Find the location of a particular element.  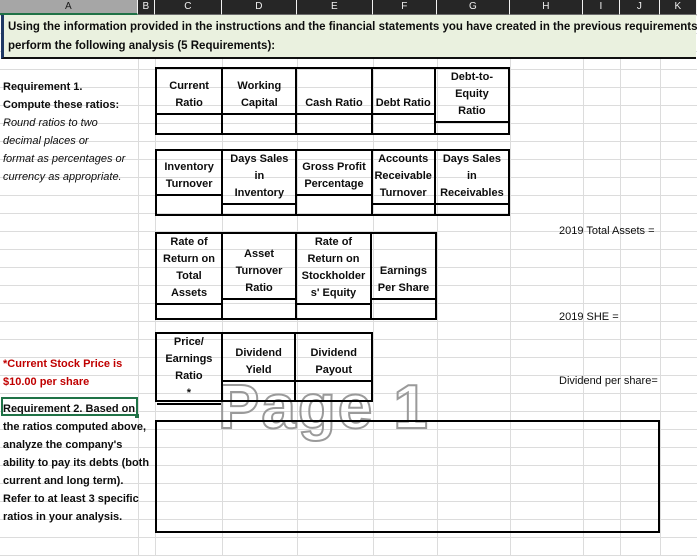

ratio-header-line: Stockholder is located at coordinates (333, 276).